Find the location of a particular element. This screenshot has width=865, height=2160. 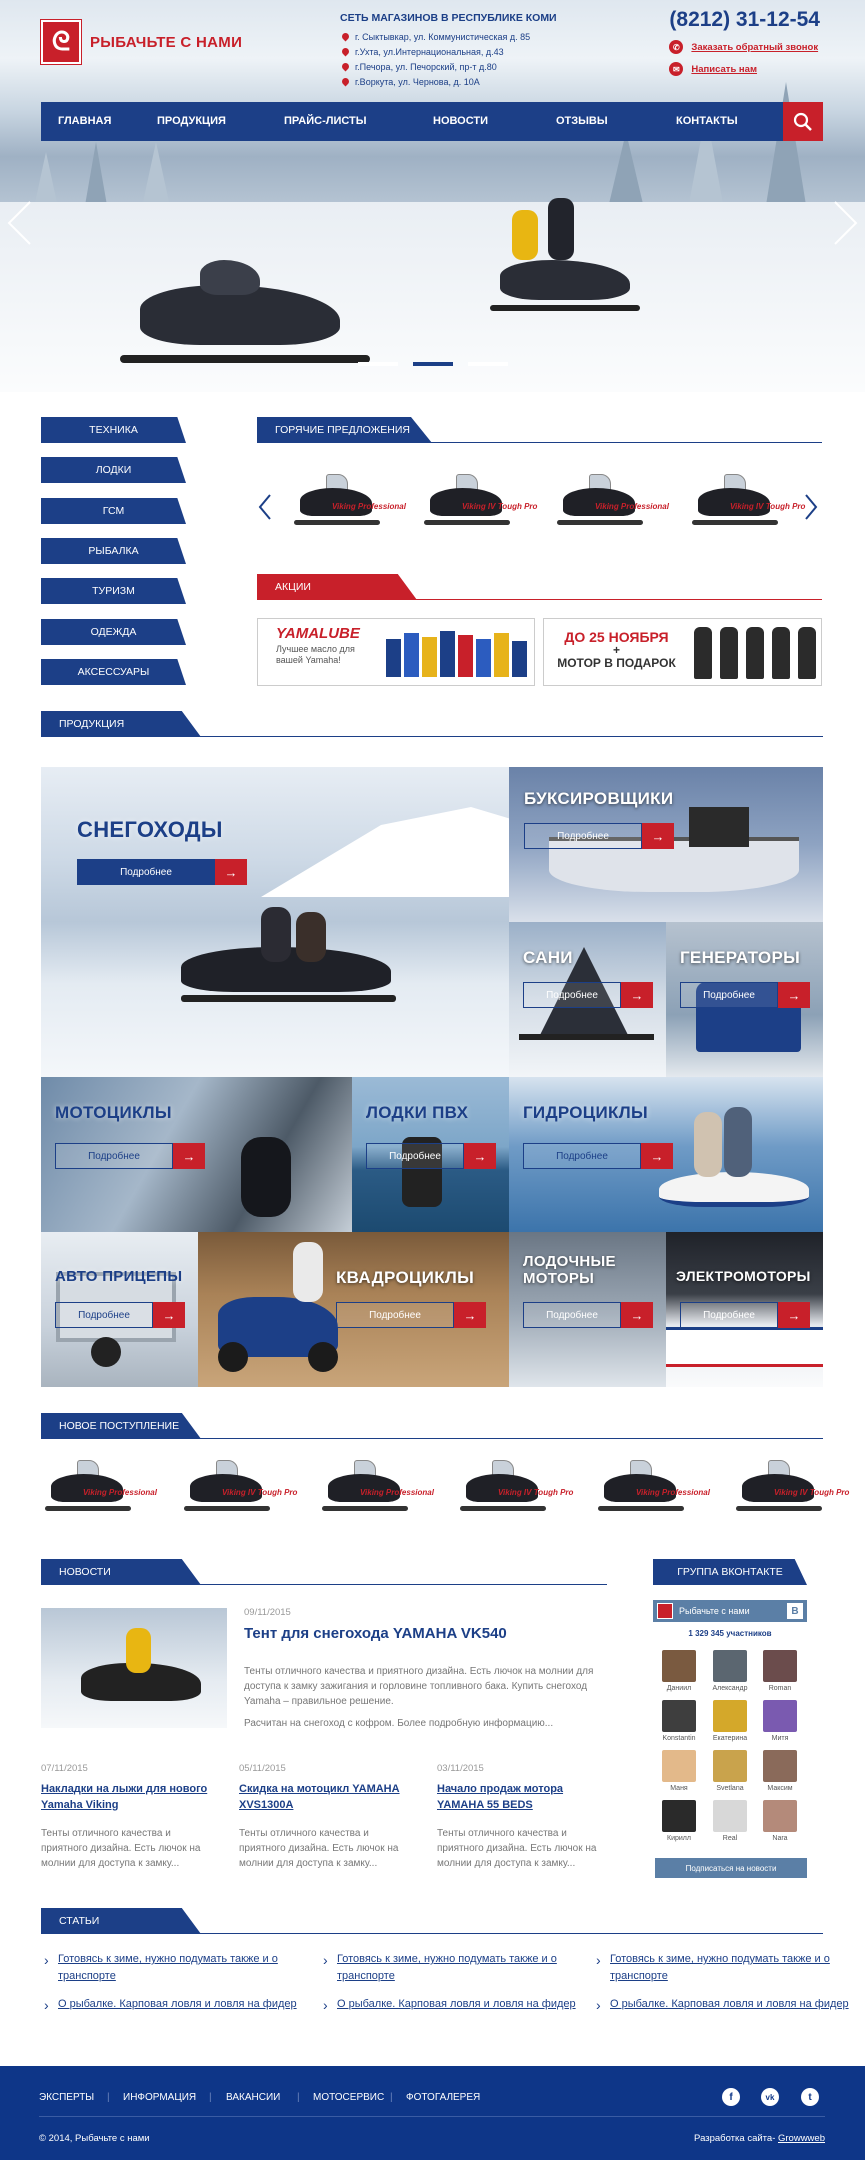

vk-subscribe-button: Подписаться на новости is located at coordinates (731, 1868).